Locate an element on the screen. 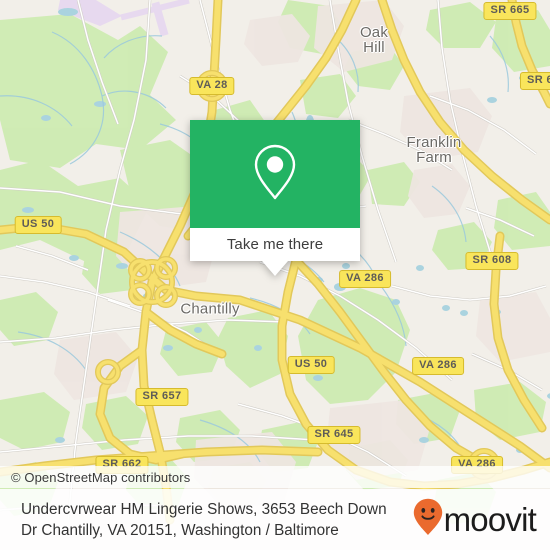 Image resolution: width=550 pixels, height=550 pixels. moovit-wordmark: moovit is located at coordinates (490, 519).